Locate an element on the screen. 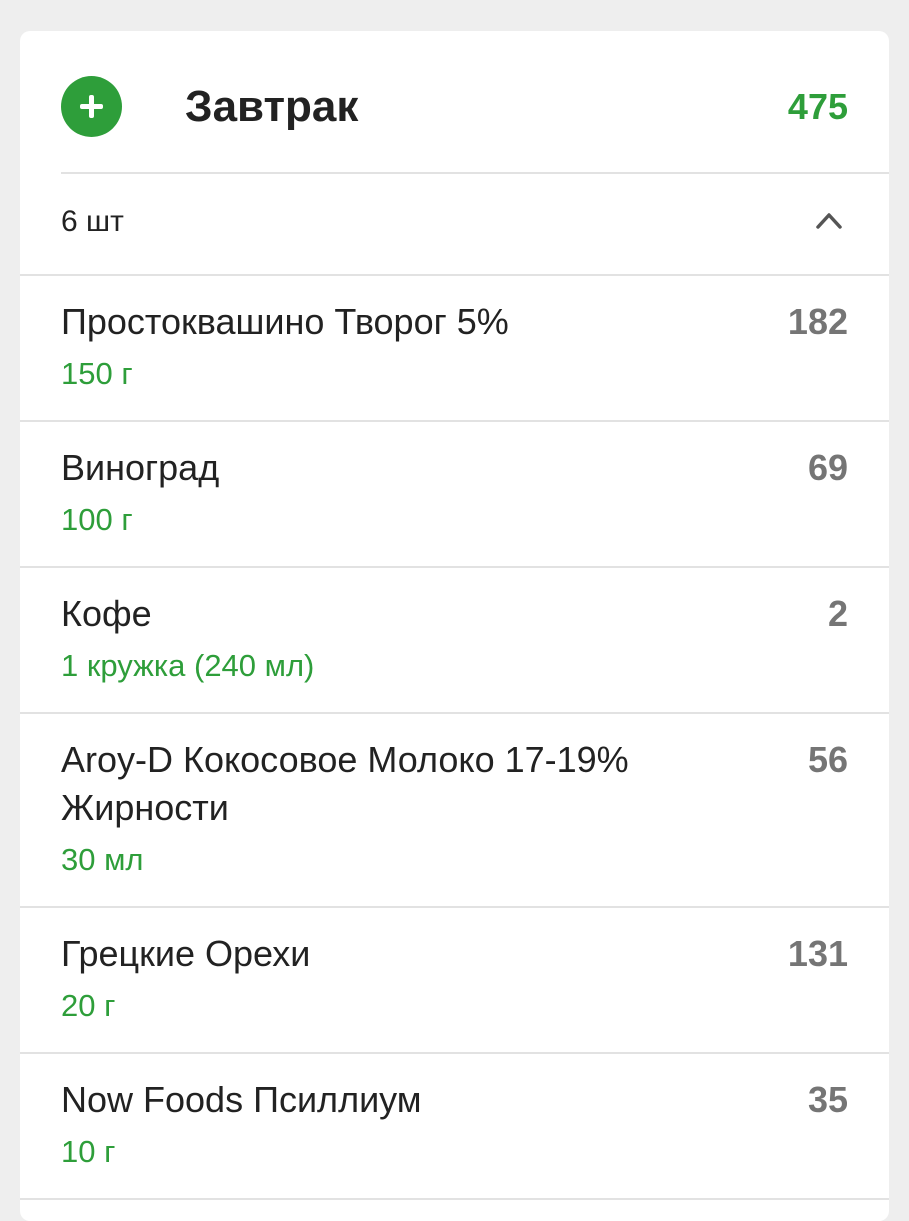  food-item-name: Aroy-D Кокосовое Молоко 17-19% Жирности is located at coordinates (345, 783).